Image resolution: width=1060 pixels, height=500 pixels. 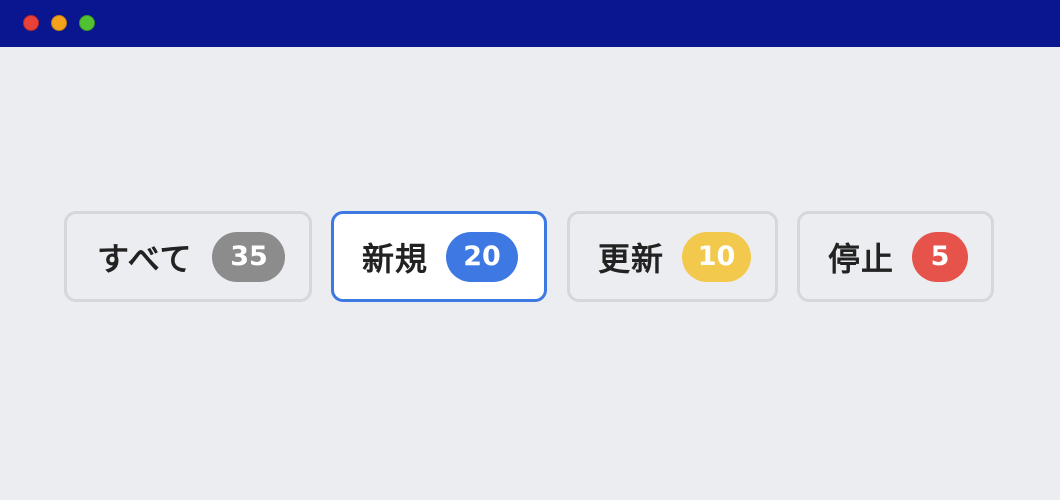 What do you see at coordinates (672, 256) in the screenshot?
I see `filter-tab-renew: 更新 10` at bounding box center [672, 256].